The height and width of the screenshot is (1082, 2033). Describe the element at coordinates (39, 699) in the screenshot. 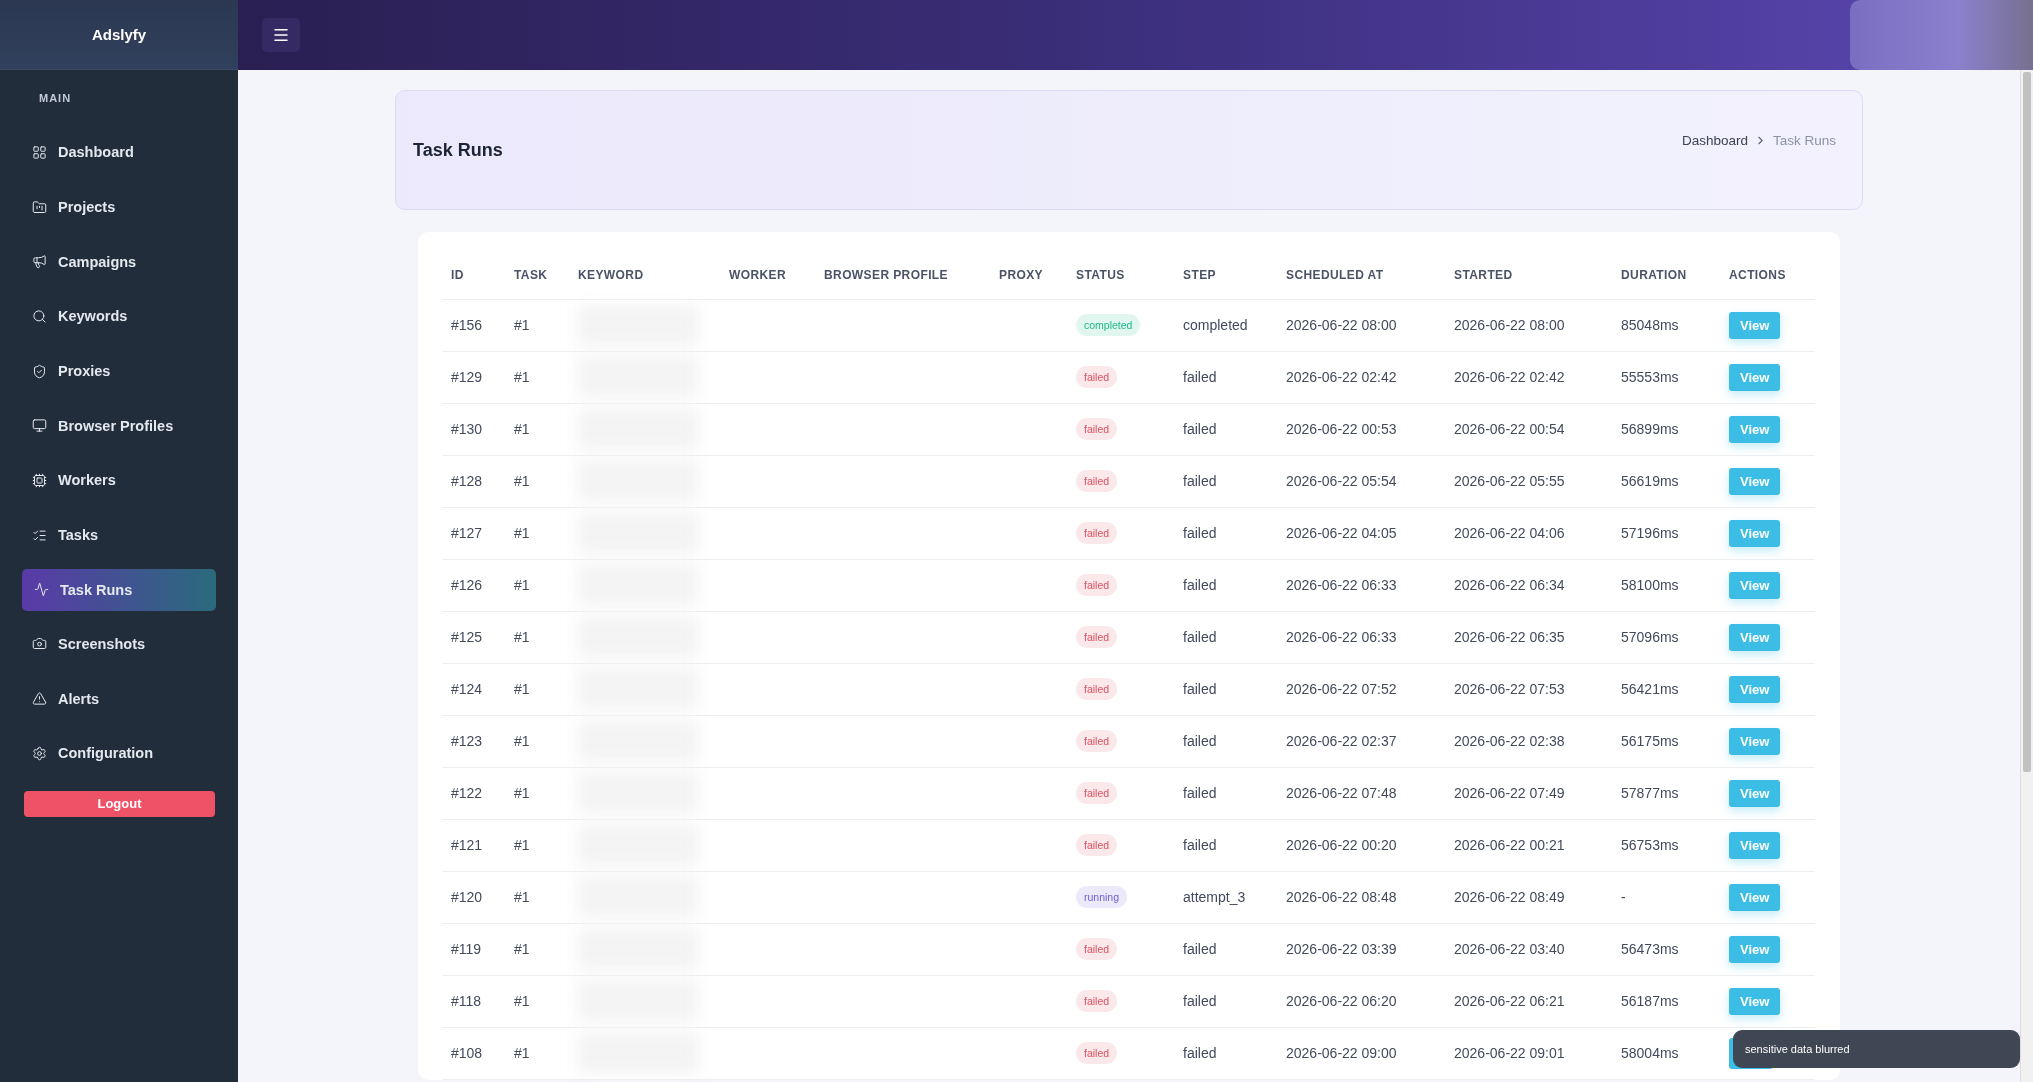

I see `warning-icon` at that location.